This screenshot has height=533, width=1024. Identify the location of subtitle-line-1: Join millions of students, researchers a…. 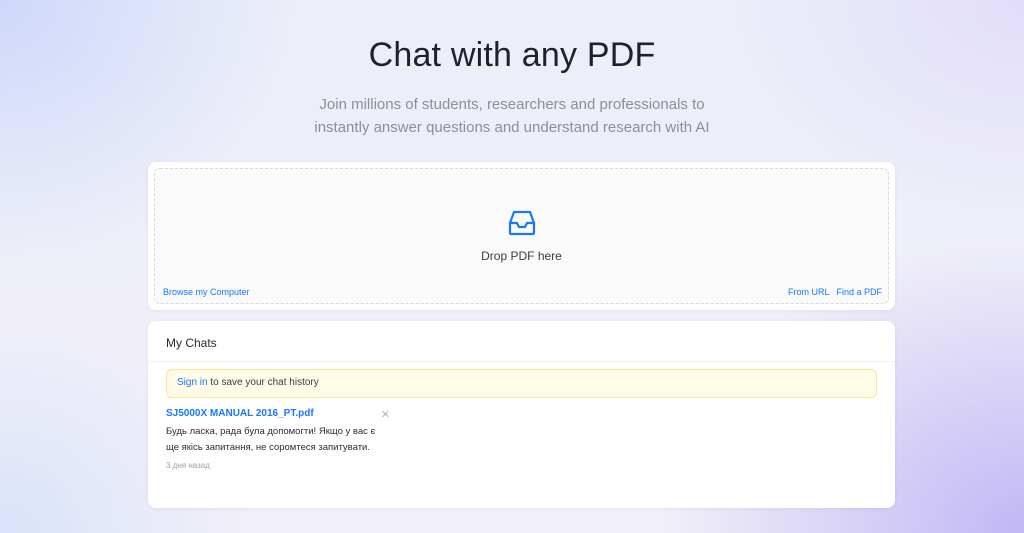
(512, 104).